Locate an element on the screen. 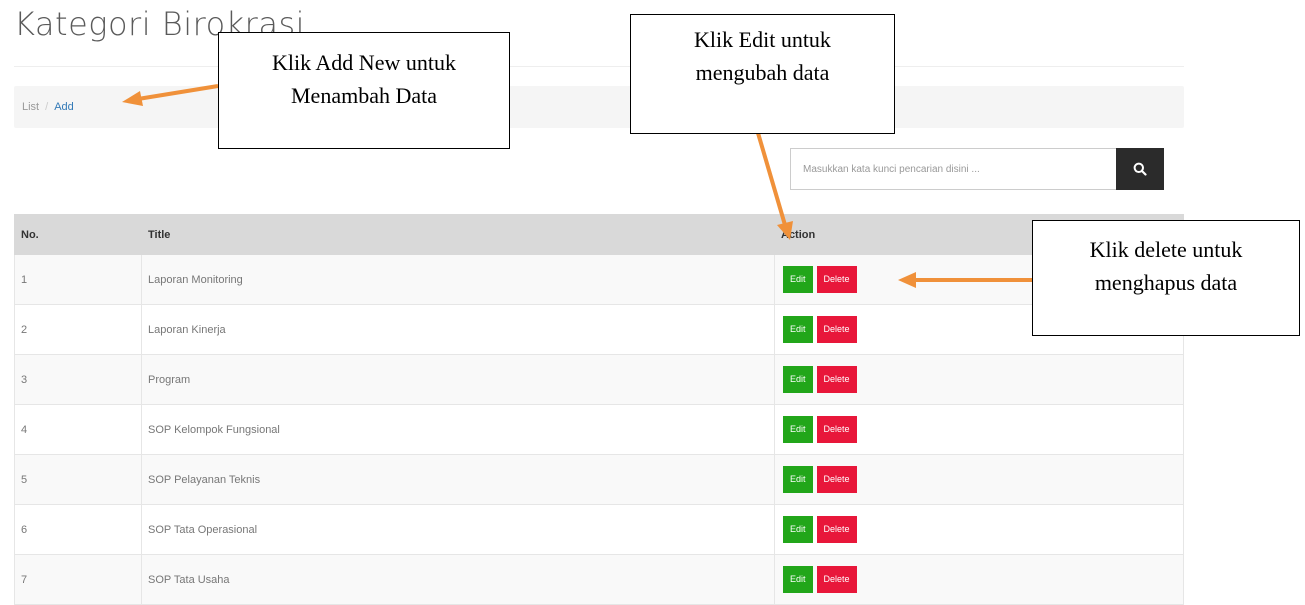  title-divider is located at coordinates (599, 66).